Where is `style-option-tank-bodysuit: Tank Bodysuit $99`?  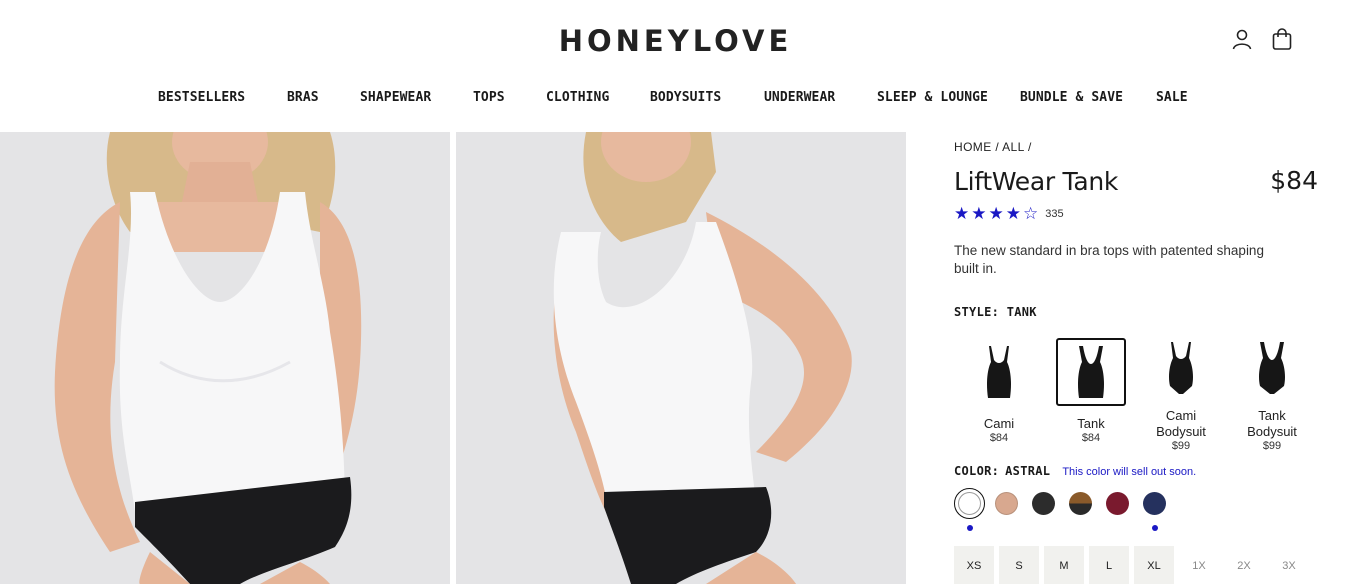
style-option-tank-bodysuit: Tank Bodysuit $99 is located at coordinates (1272, 395).